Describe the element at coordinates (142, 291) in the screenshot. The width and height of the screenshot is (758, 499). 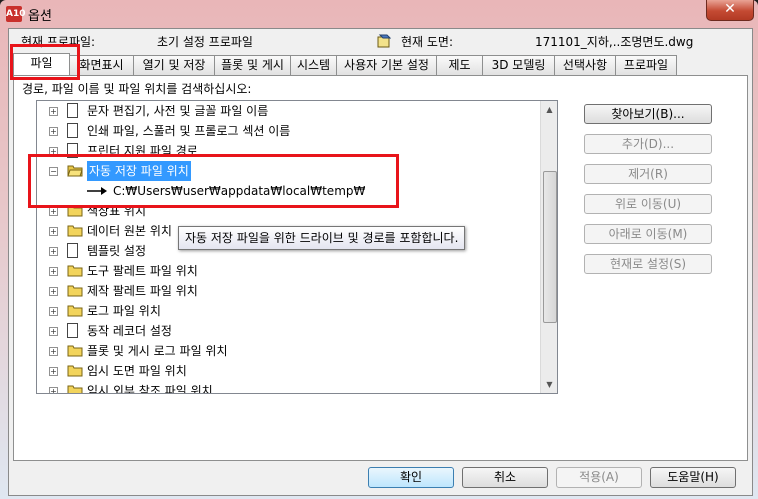
I see `tree-item-label: 제작 팔레트 파일 위치` at that location.